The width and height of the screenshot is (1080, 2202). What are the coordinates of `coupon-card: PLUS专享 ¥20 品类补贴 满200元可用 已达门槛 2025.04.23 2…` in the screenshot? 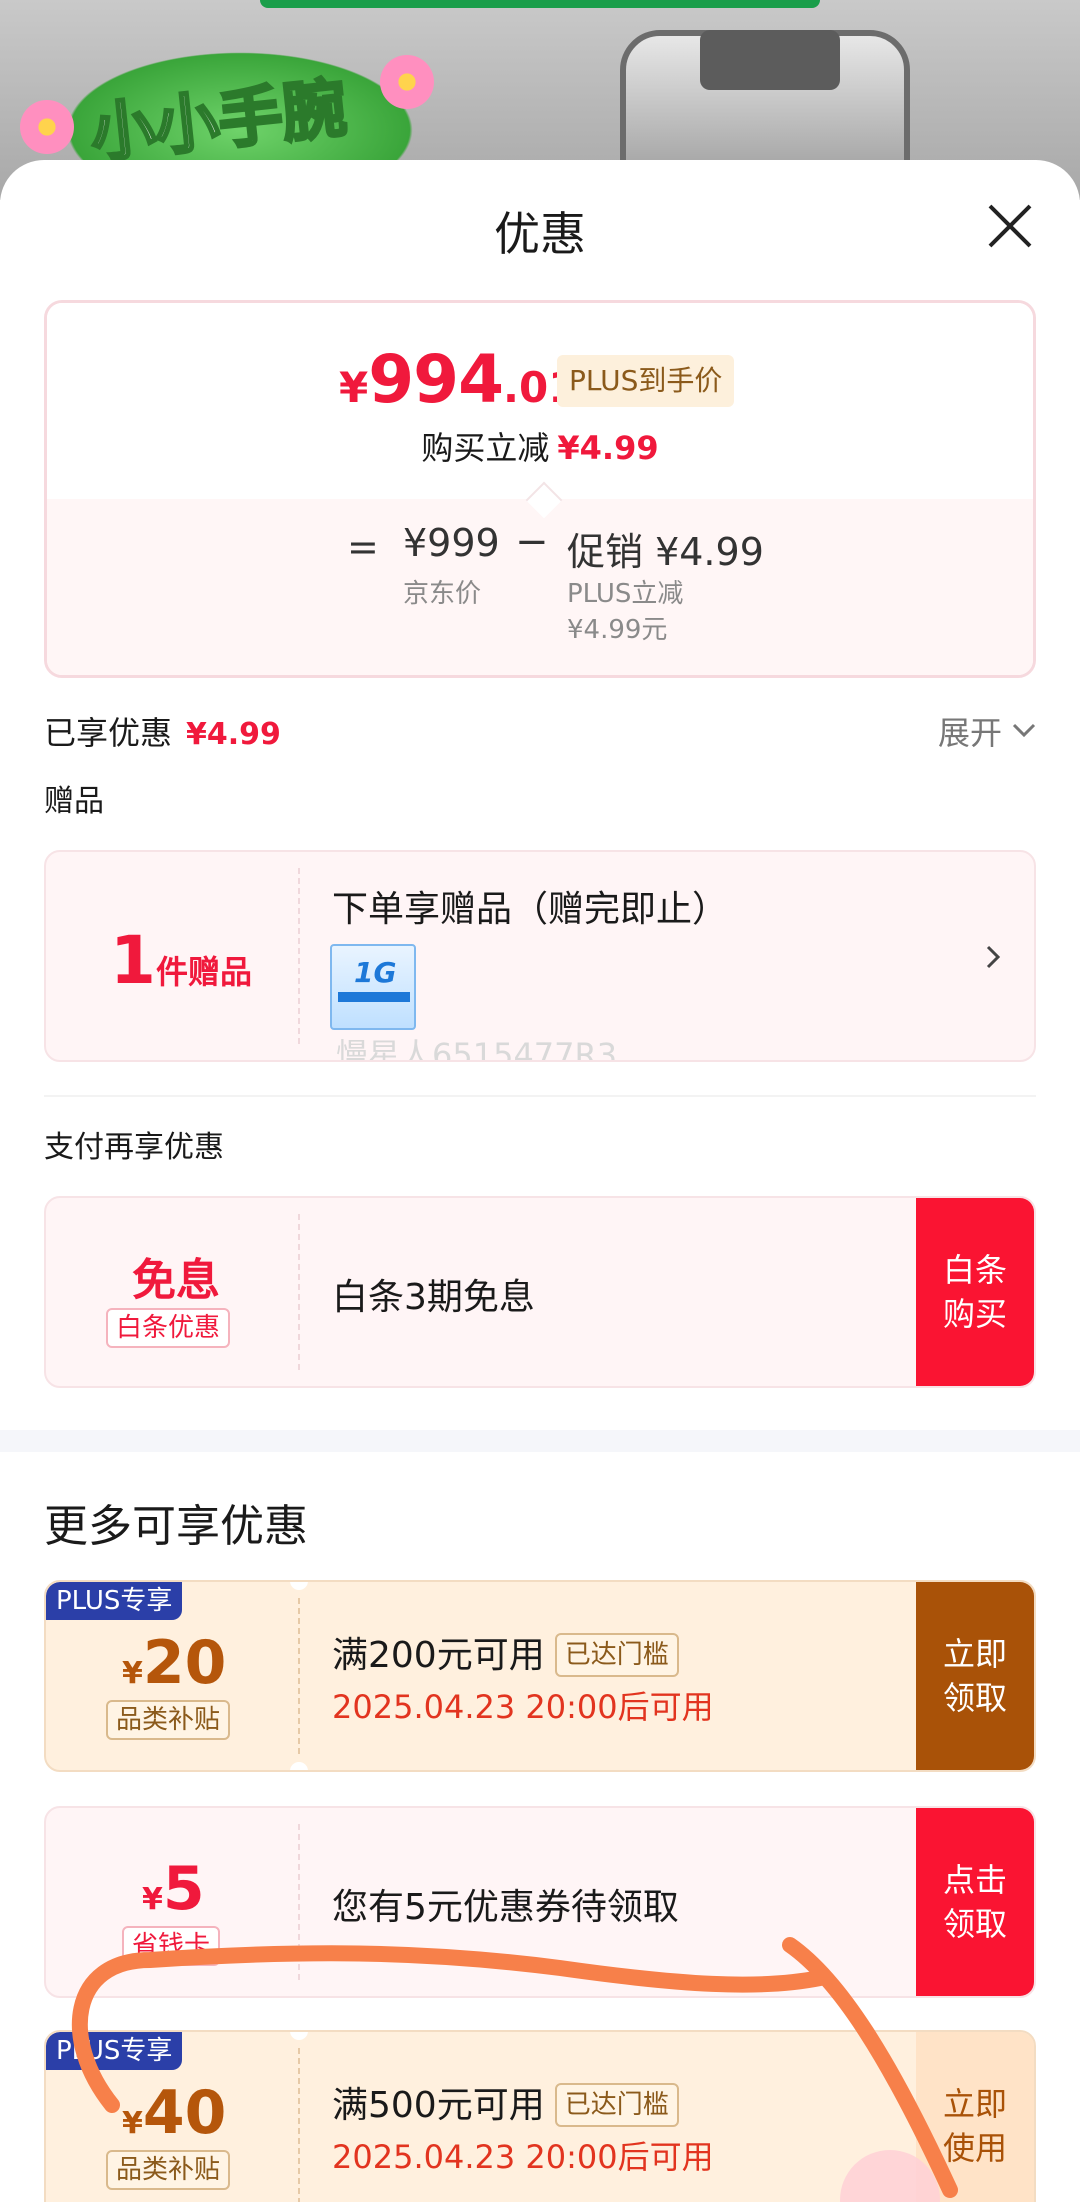 It's located at (540, 1676).